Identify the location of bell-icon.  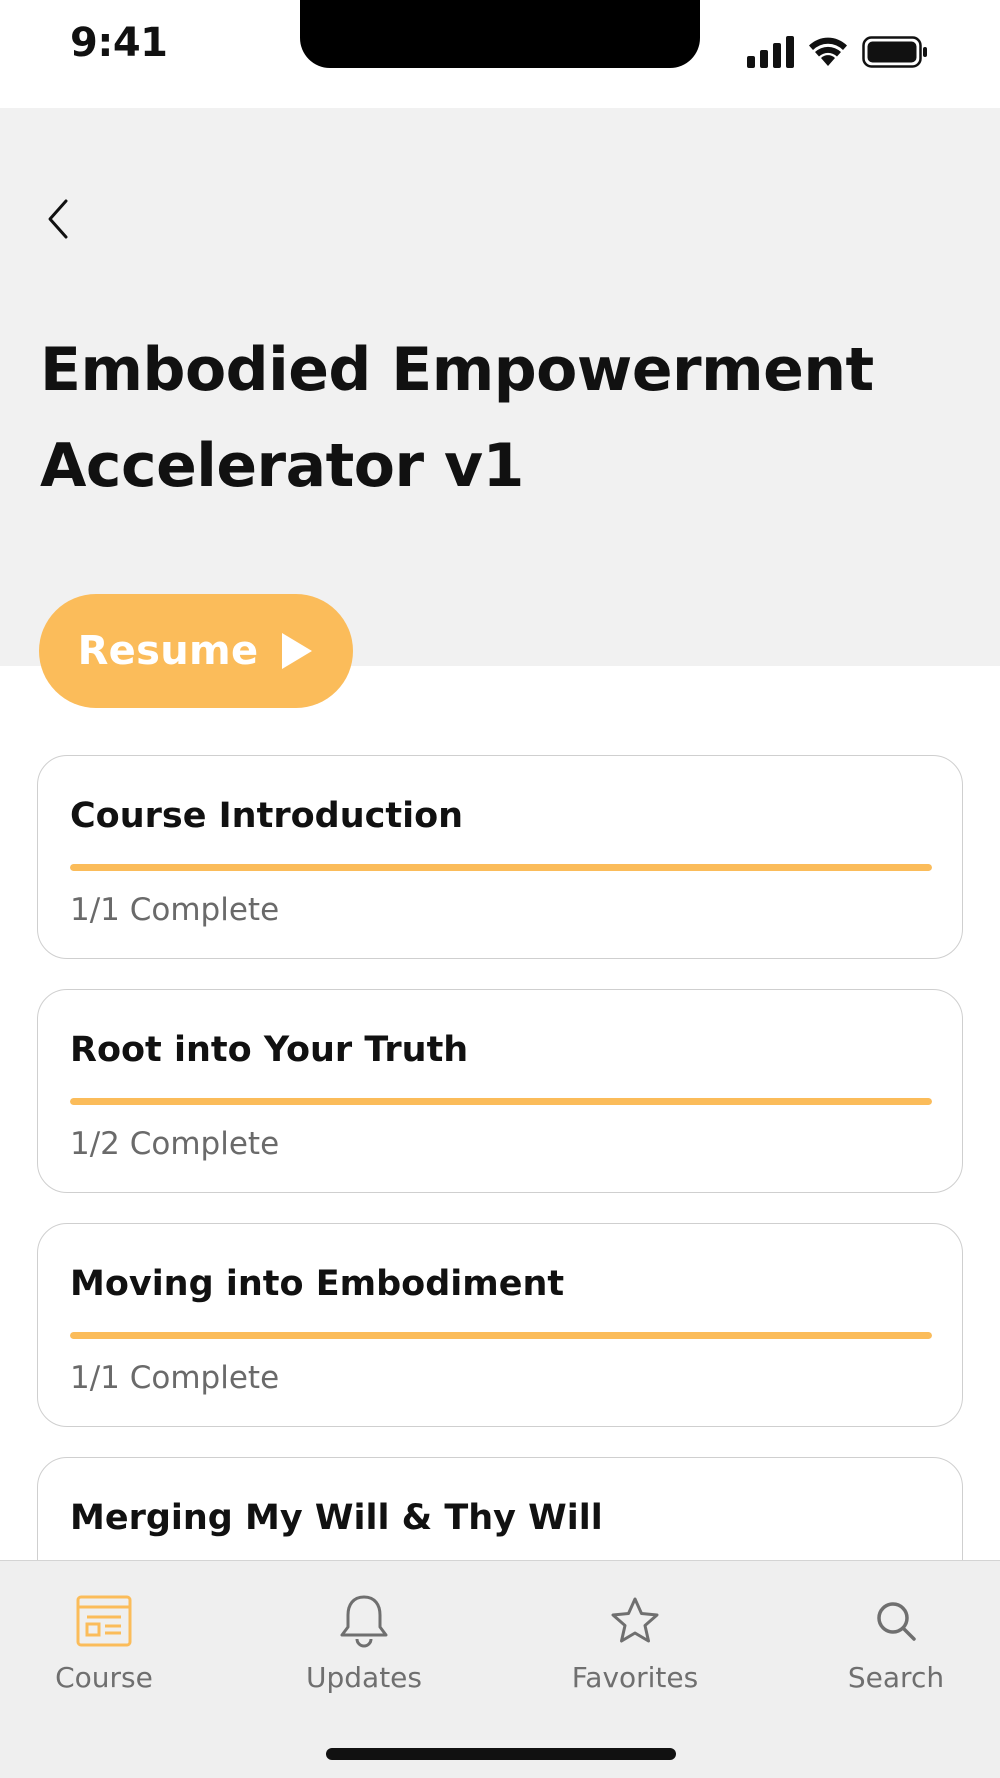
(364, 1621).